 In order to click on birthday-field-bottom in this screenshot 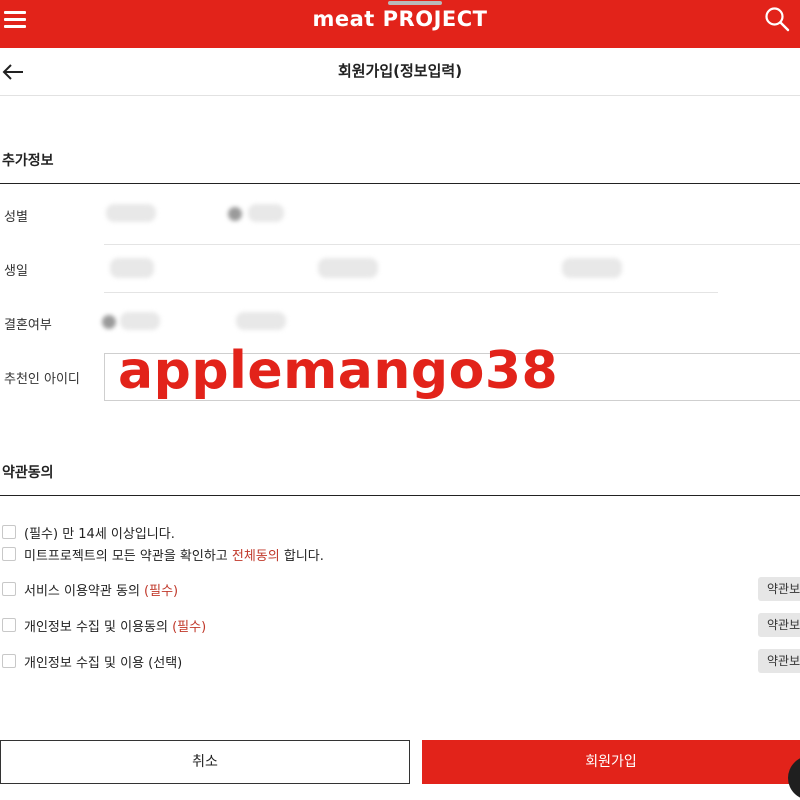, I will do `click(411, 292)`.